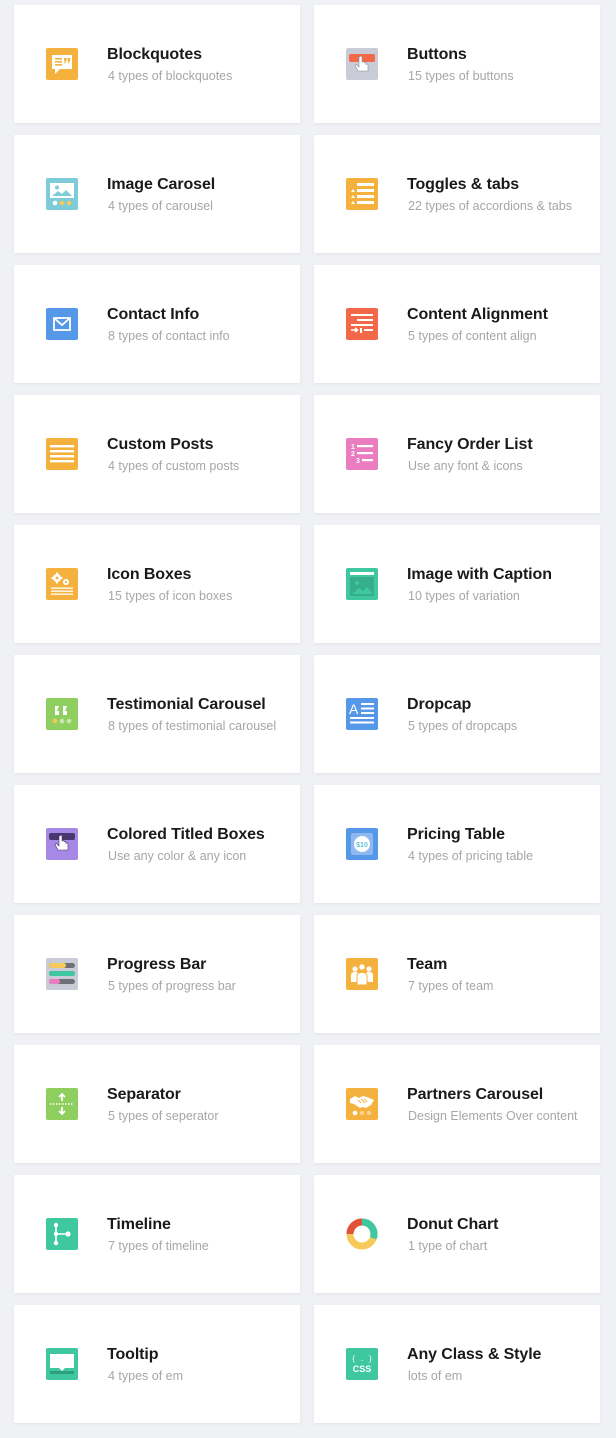 The image size is (616, 1438). I want to click on card-title: Image Carosel, so click(161, 184).